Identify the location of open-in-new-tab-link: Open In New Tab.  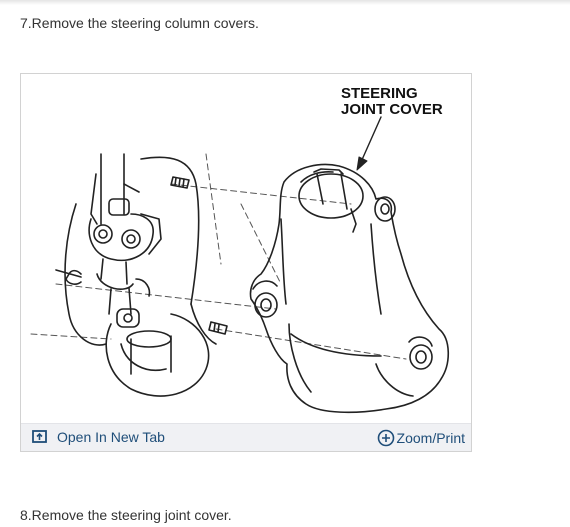
(98, 437).